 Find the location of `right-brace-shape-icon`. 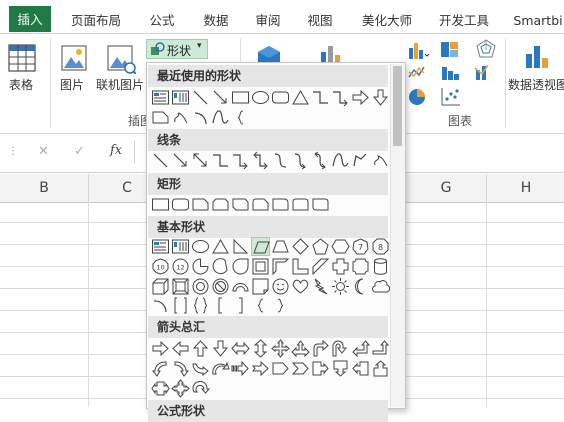

right-brace-shape-icon is located at coordinates (280, 305).